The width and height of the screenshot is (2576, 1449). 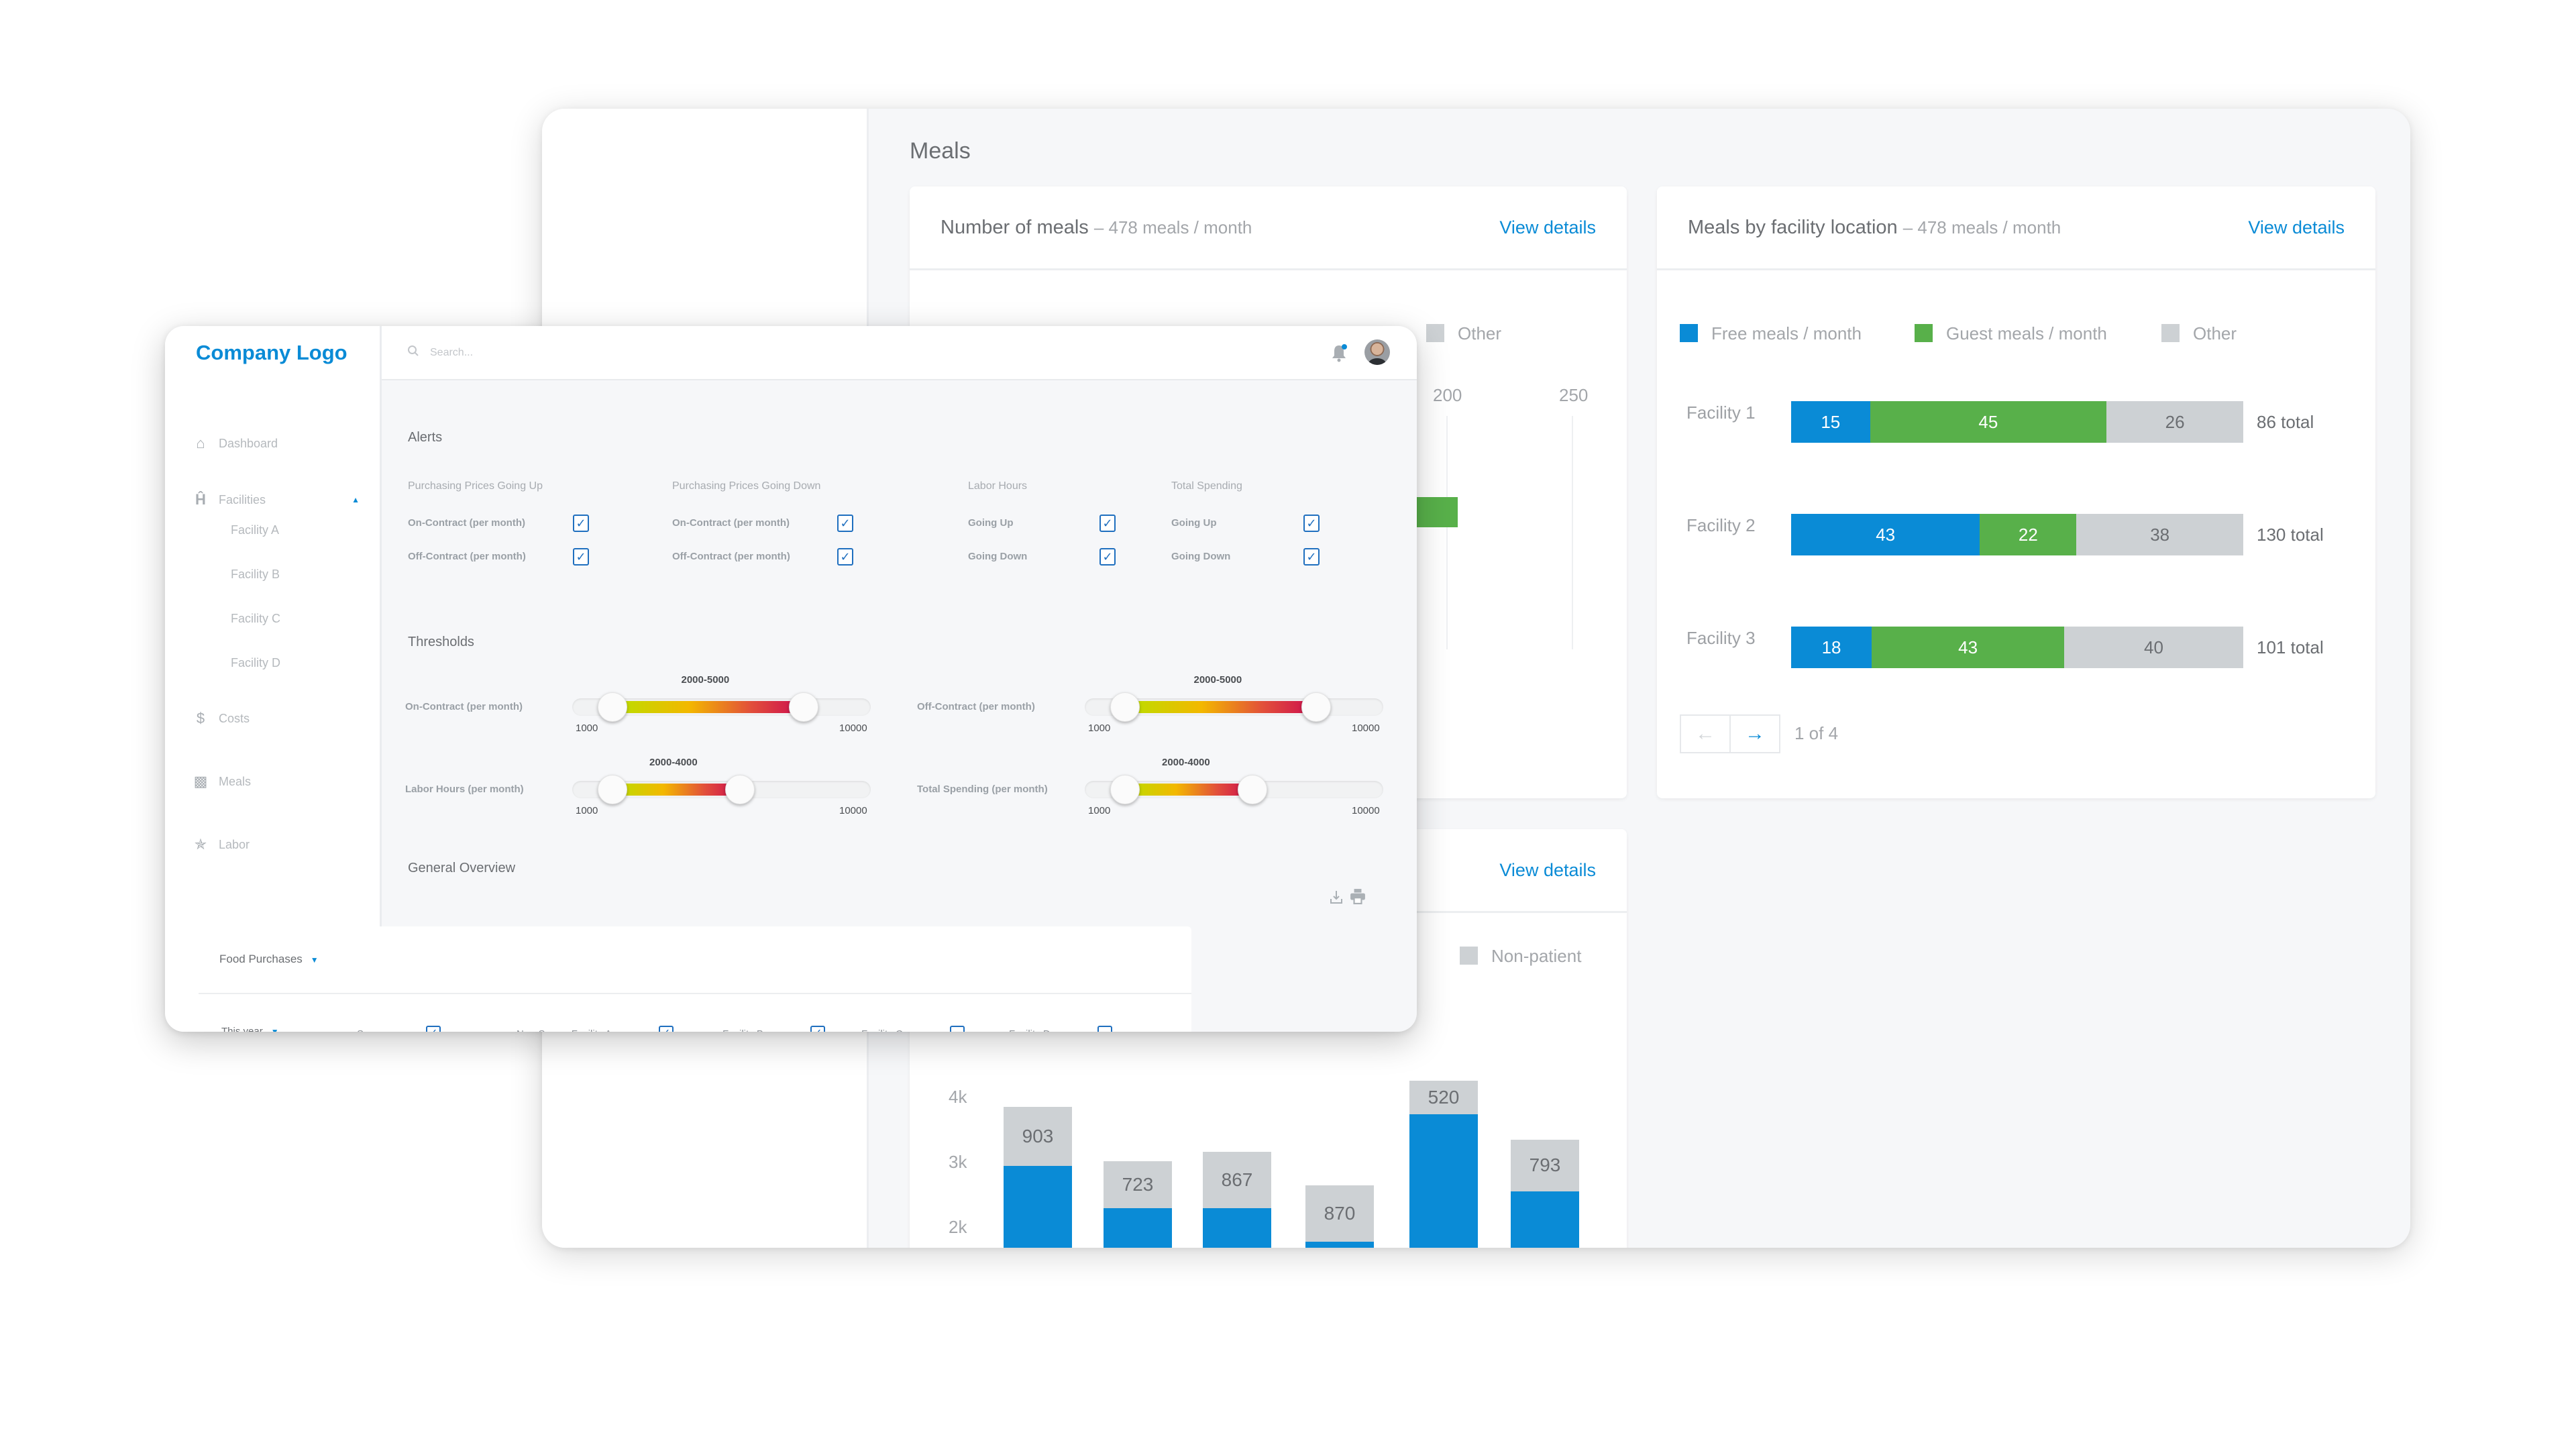 What do you see at coordinates (587, 728) in the screenshot?
I see `threshold-min-label: 1000` at bounding box center [587, 728].